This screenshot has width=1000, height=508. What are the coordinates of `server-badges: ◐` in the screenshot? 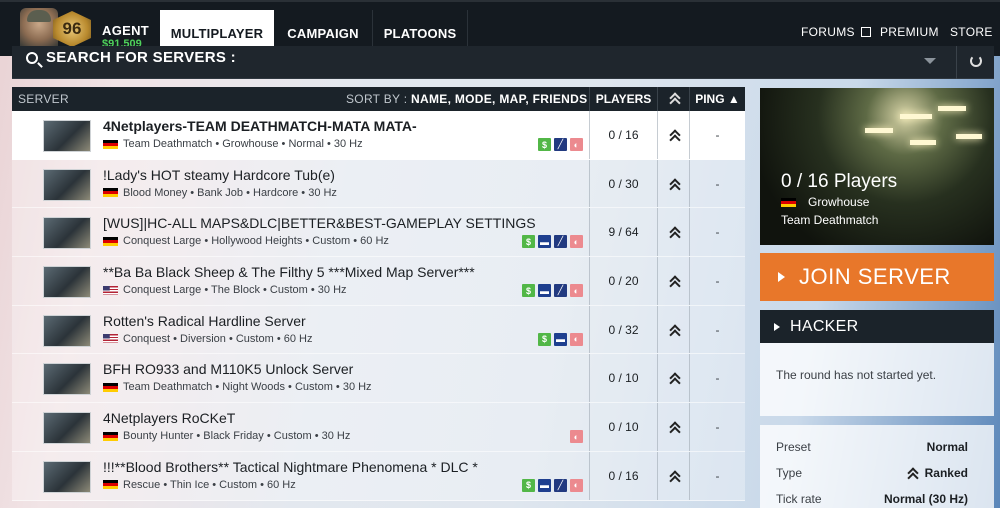 It's located at (576, 437).